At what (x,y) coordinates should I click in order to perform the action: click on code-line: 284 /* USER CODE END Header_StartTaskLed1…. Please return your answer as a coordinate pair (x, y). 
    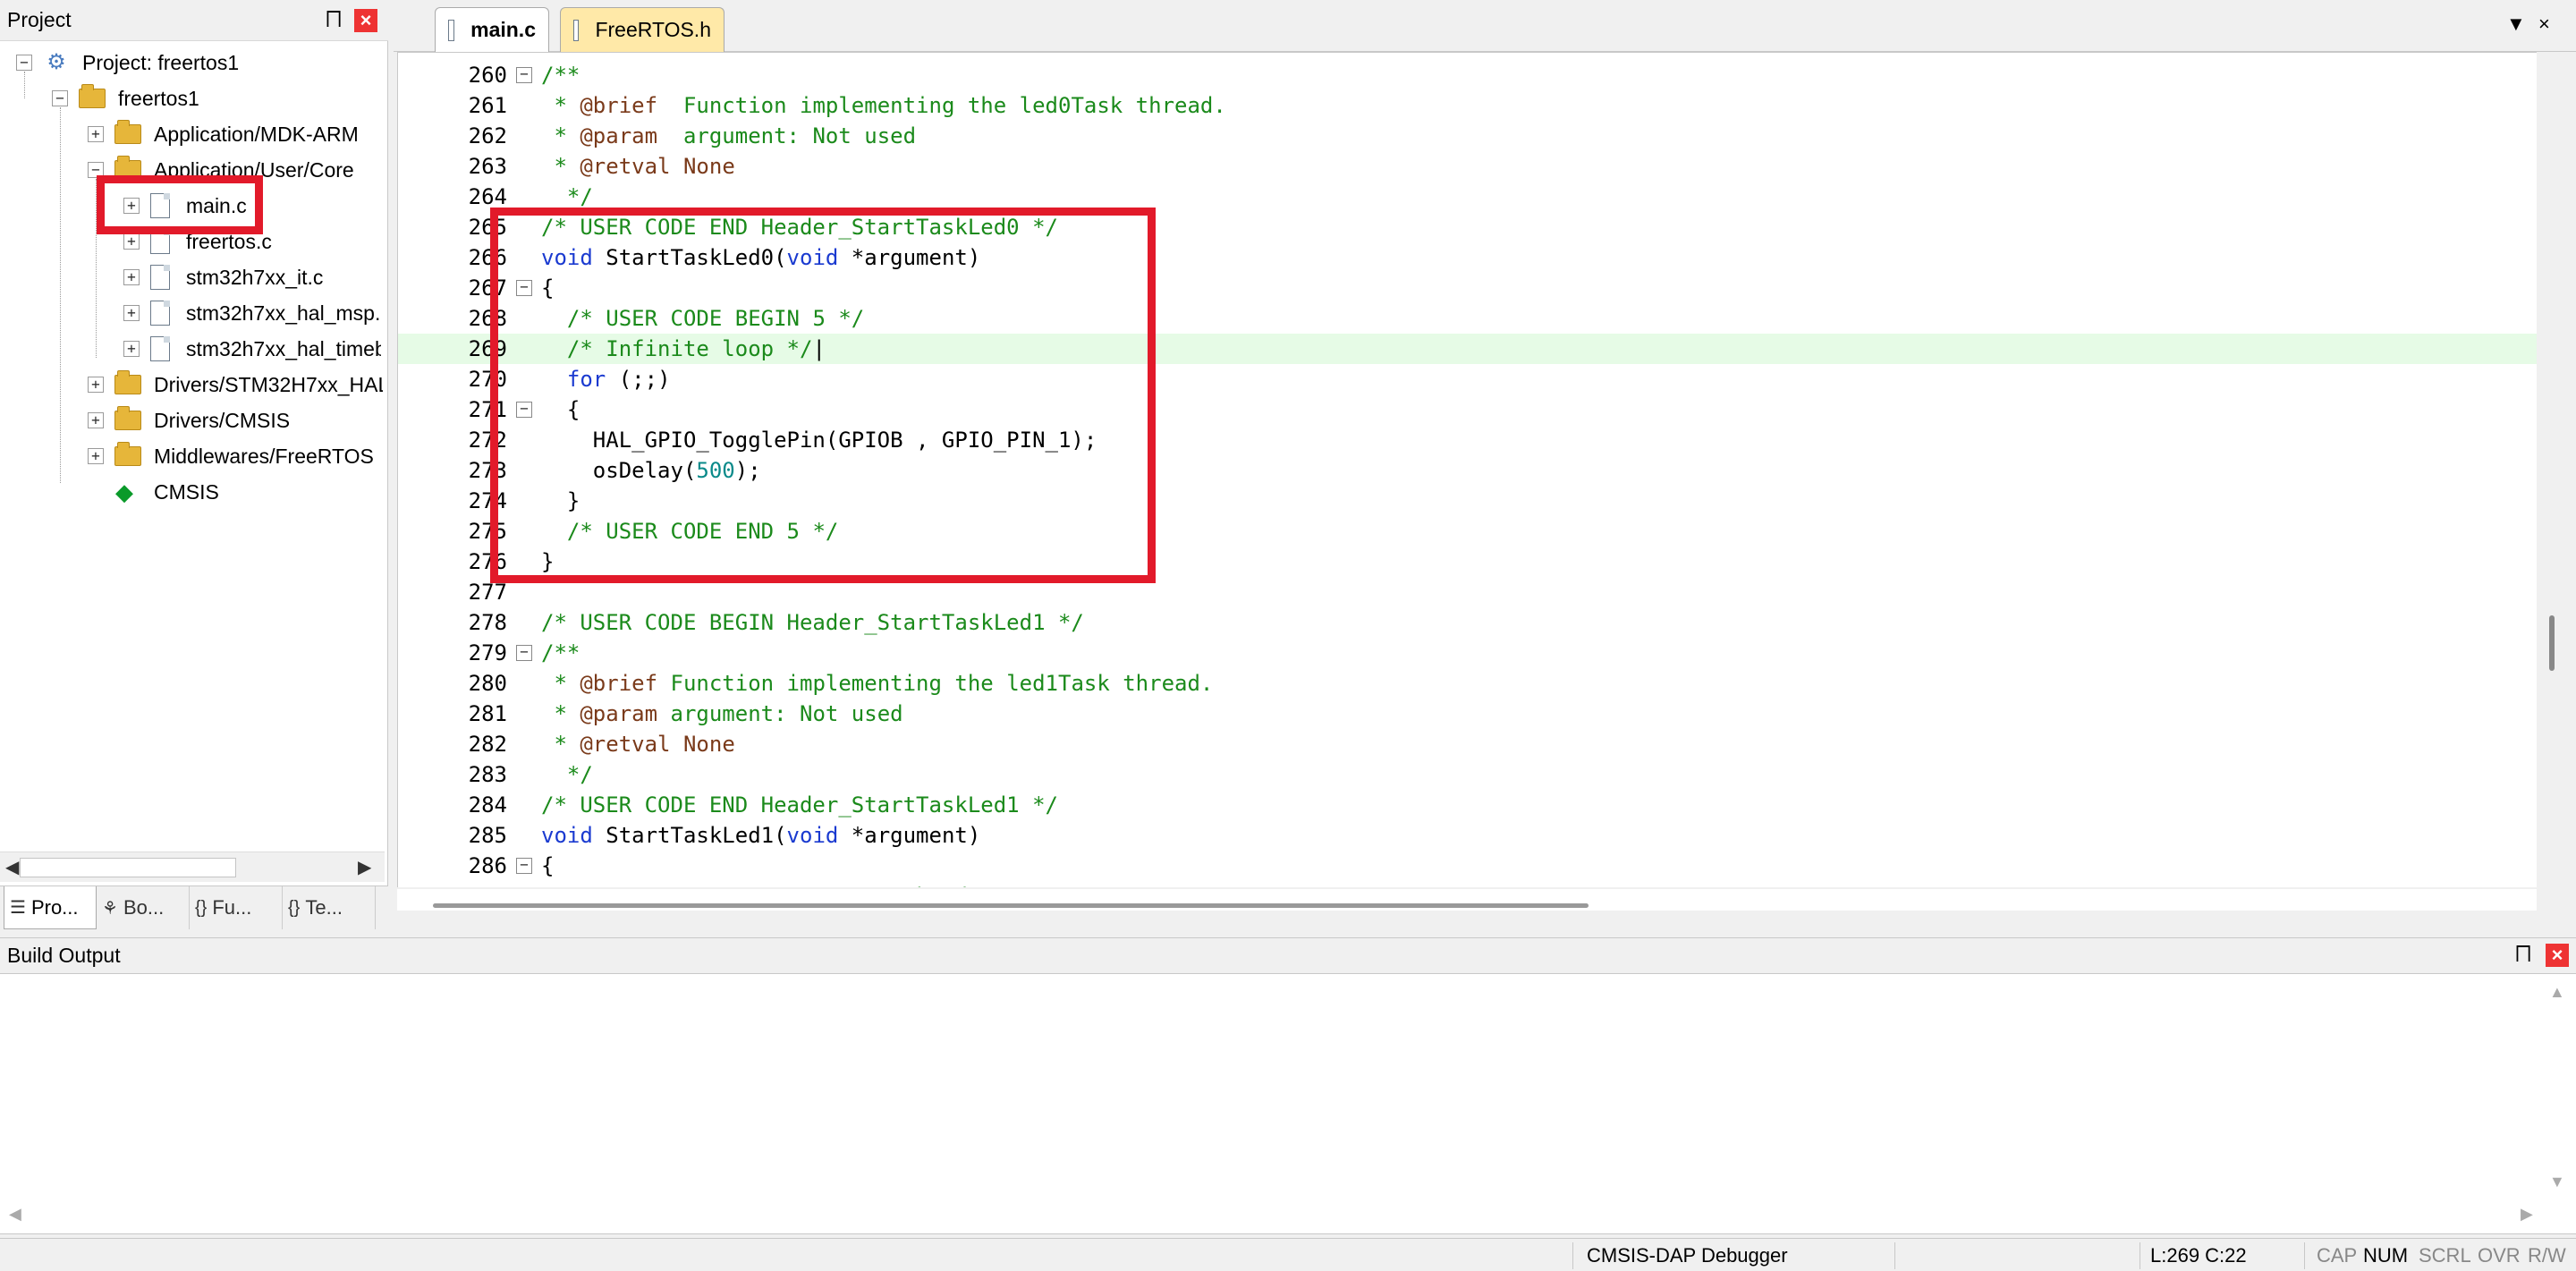
    Looking at the image, I should click on (1467, 805).